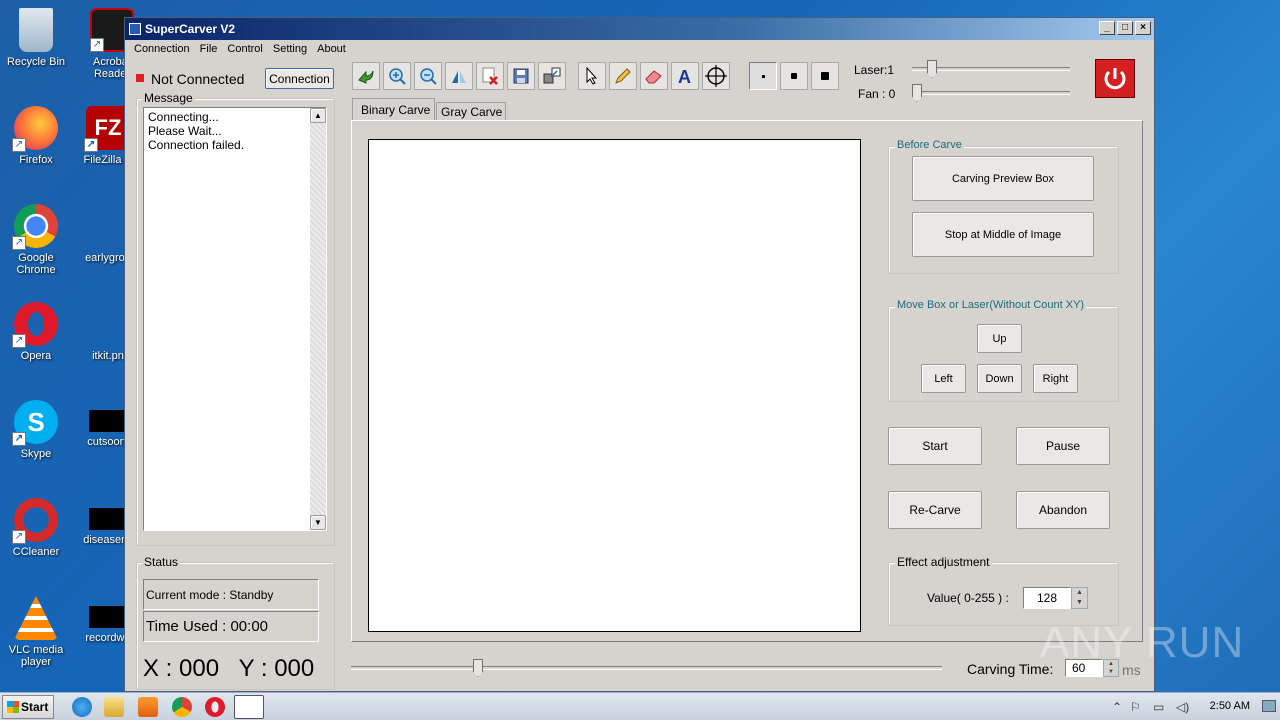  I want to click on desktop-icon-vlc: VLC media player, so click(36, 632).